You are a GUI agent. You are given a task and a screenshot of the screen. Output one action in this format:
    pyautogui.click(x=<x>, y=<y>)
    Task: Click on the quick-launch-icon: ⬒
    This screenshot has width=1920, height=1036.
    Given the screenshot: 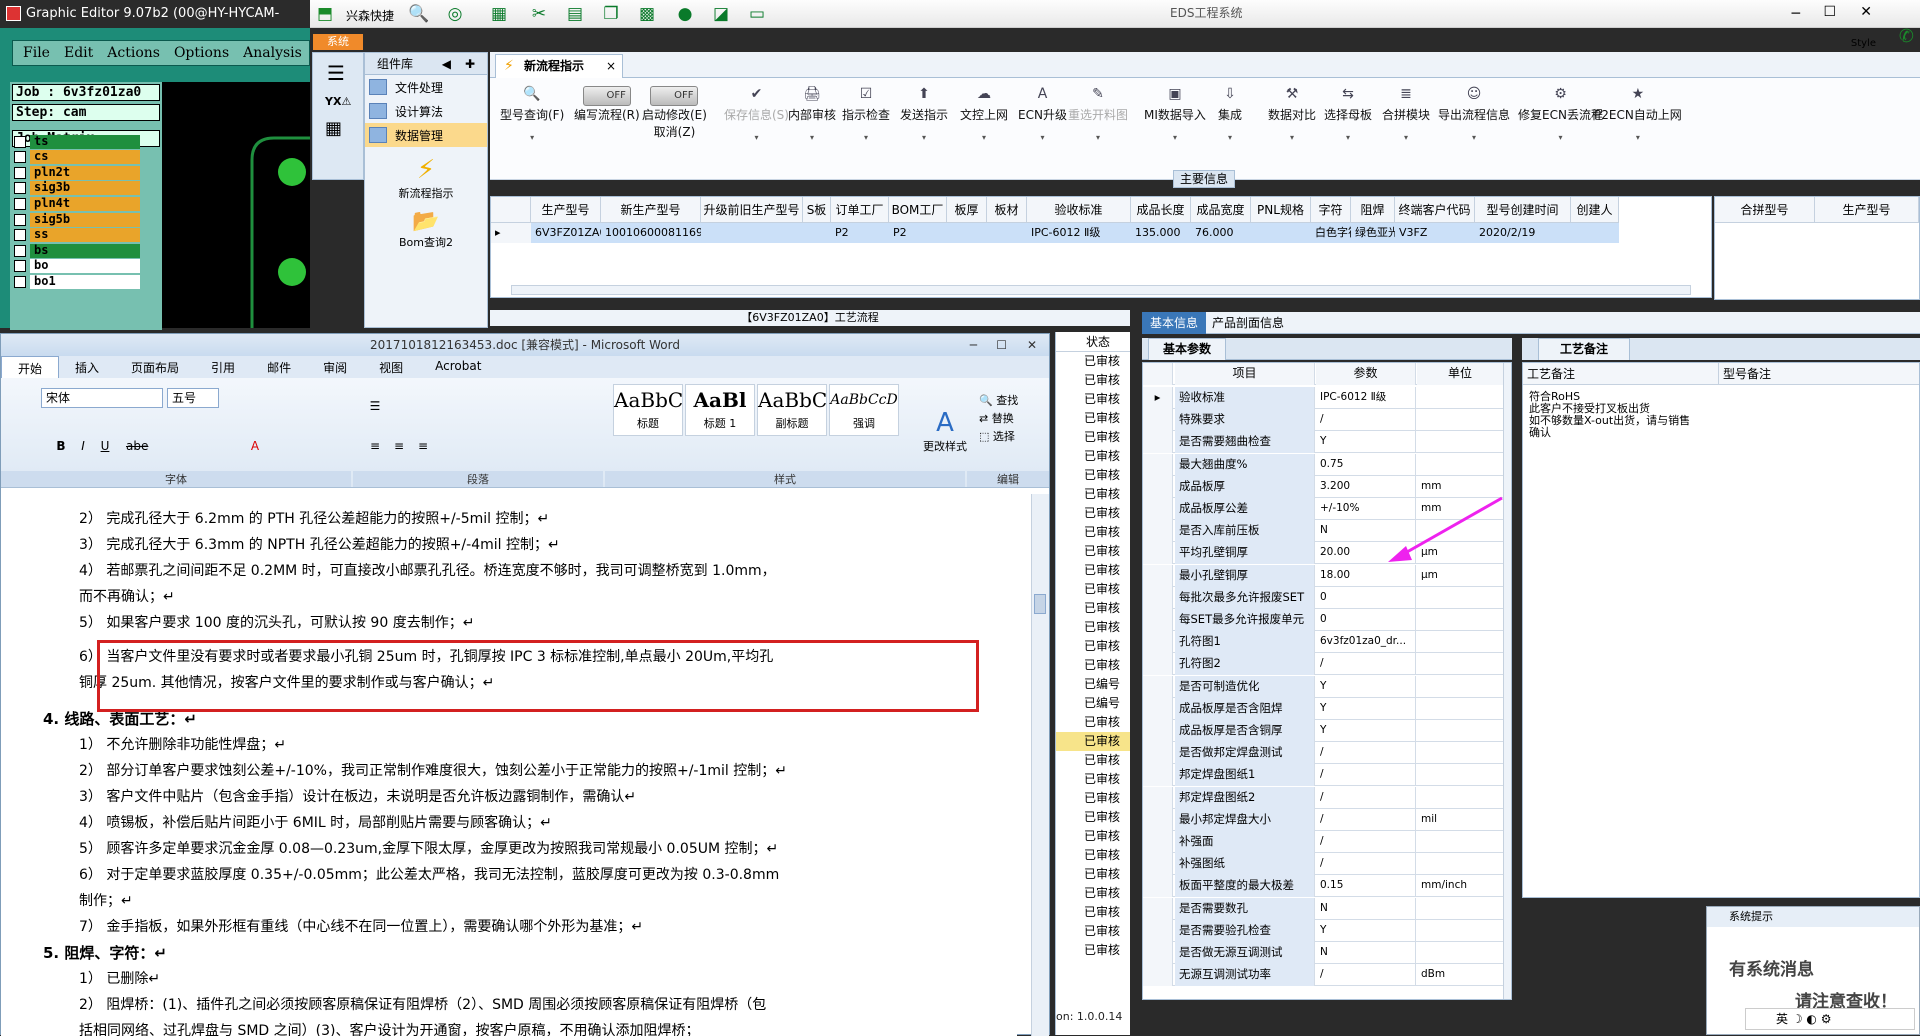 What is the action you would take?
    pyautogui.click(x=325, y=14)
    